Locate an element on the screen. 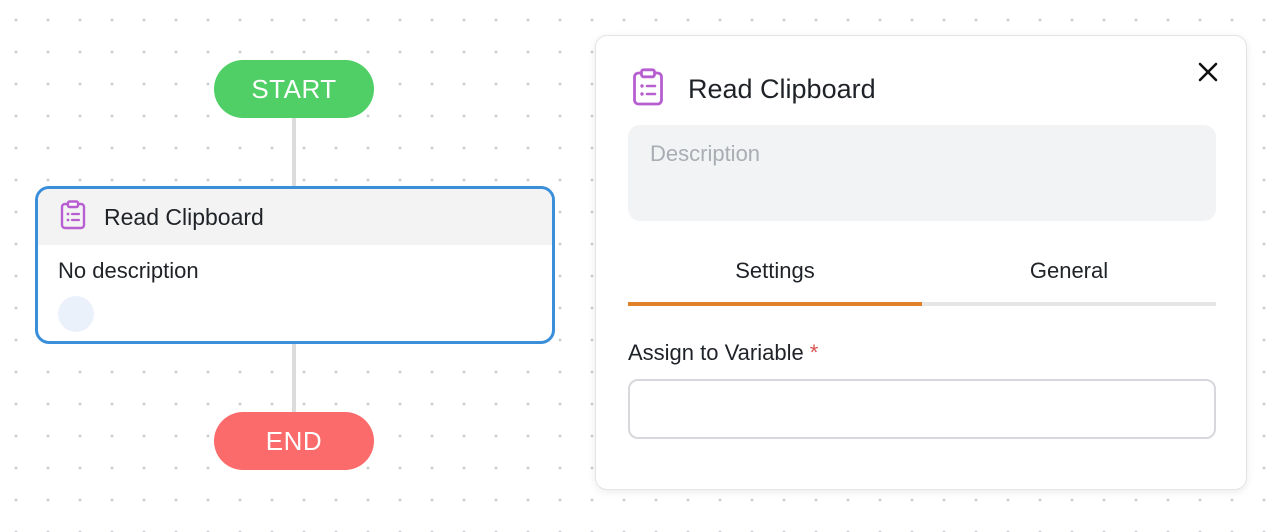 The width and height of the screenshot is (1280, 532). close-icon is located at coordinates (1208, 74).